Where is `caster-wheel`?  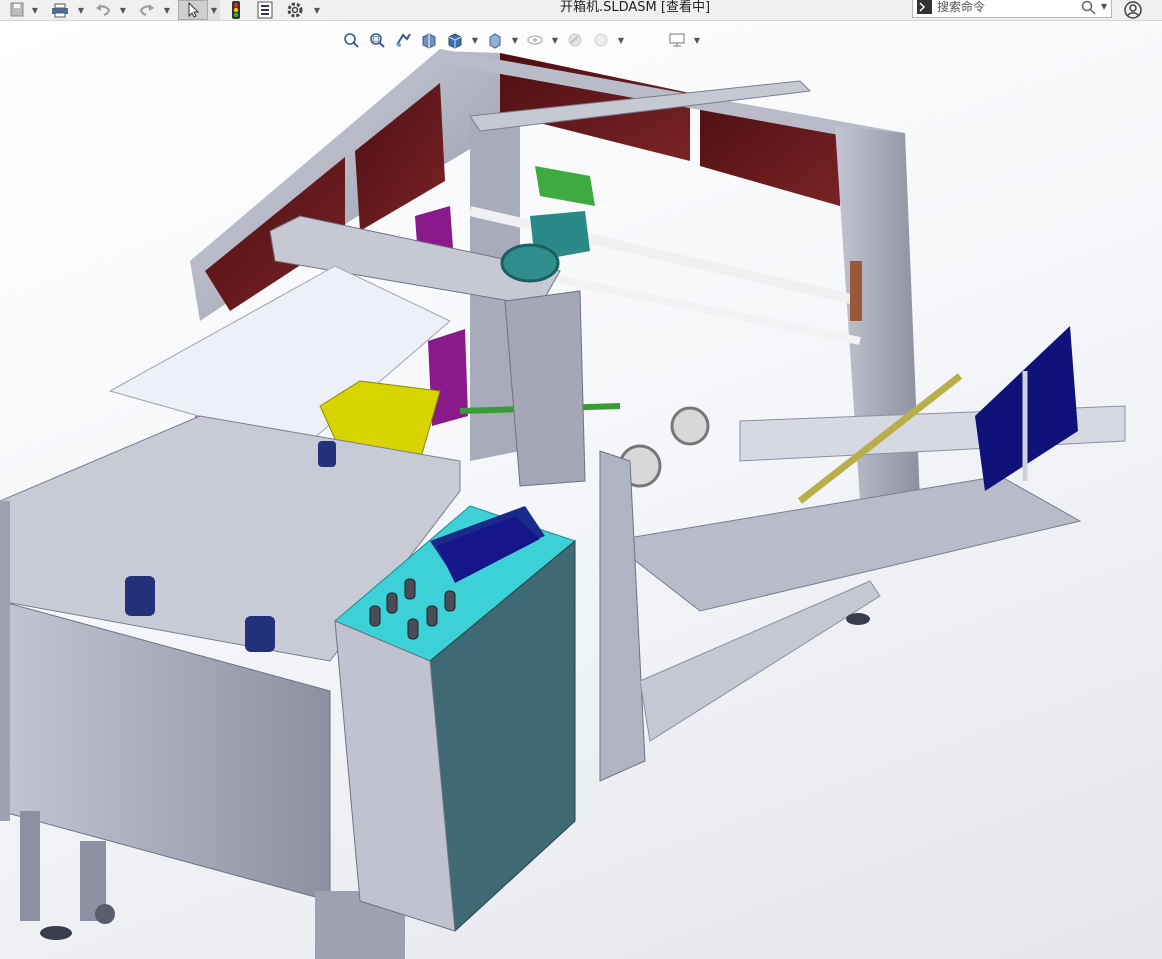 caster-wheel is located at coordinates (105, 914).